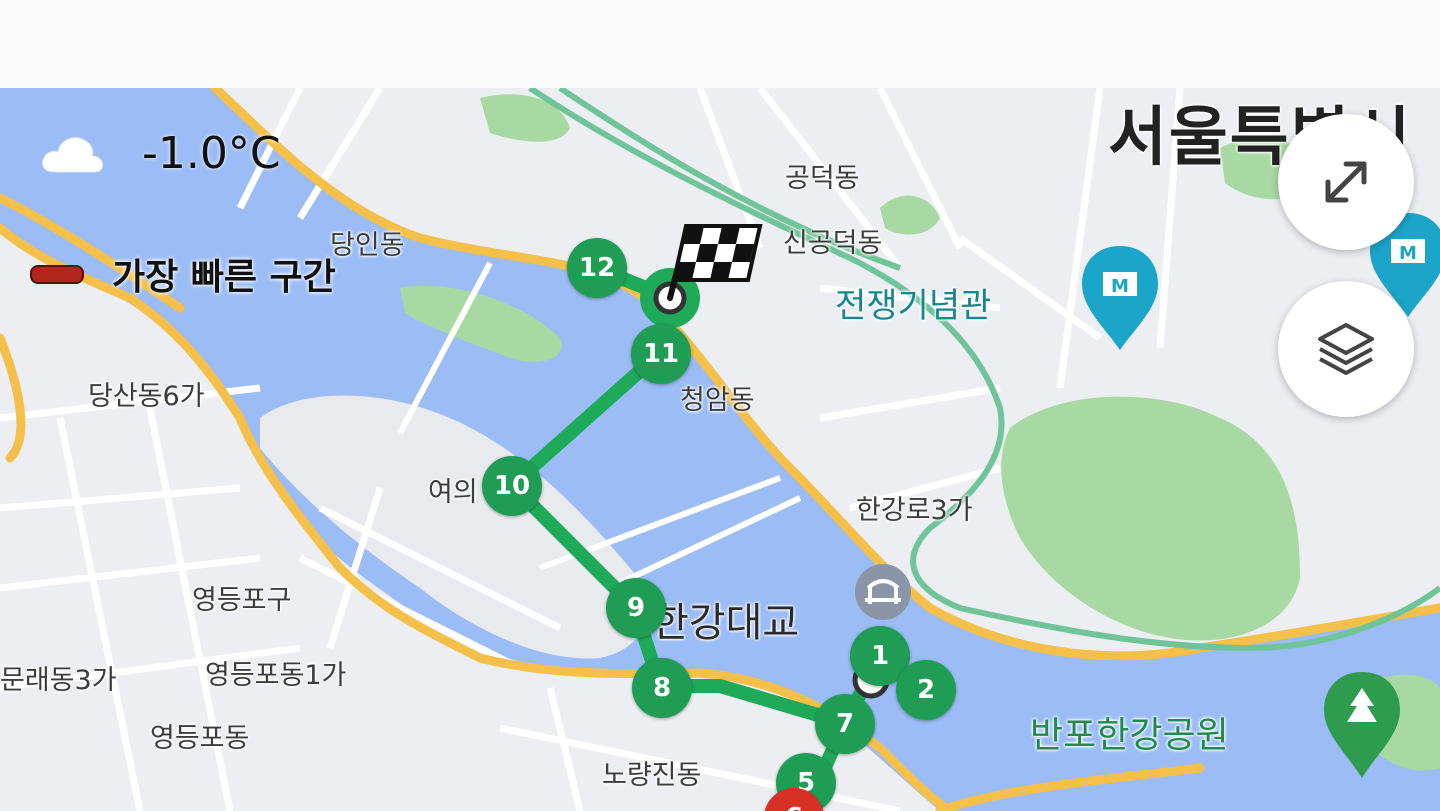  Describe the element at coordinates (242, 600) in the screenshot. I see `place-label: 영등포구` at that location.